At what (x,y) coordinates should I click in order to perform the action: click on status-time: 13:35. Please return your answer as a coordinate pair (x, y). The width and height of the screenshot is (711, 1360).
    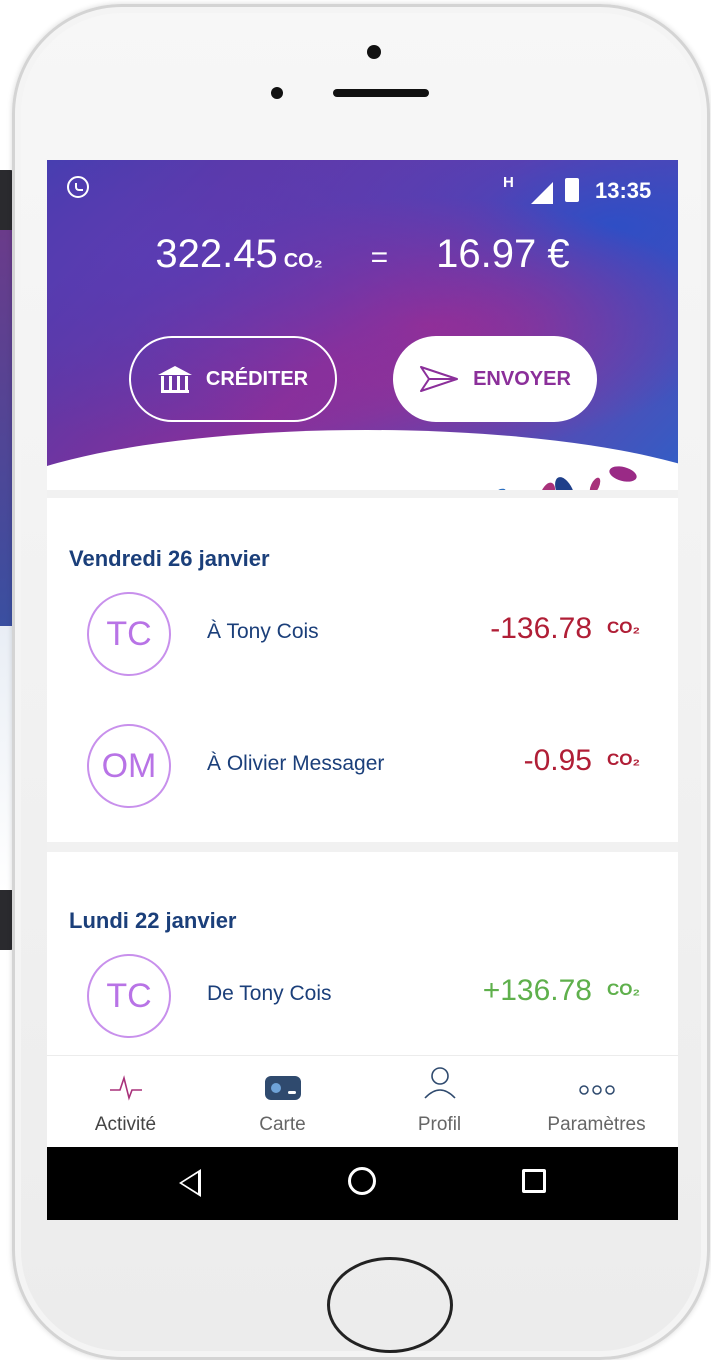
    Looking at the image, I should click on (623, 190).